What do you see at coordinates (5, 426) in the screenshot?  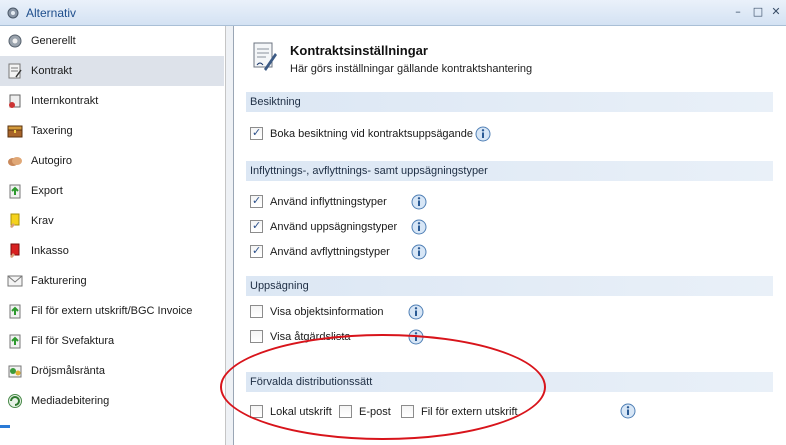 I see `sidebar-scroll-indicator` at bounding box center [5, 426].